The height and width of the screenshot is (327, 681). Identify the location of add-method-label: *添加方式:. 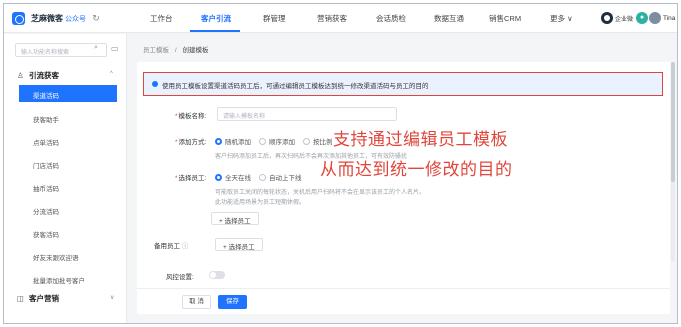
(191, 142).